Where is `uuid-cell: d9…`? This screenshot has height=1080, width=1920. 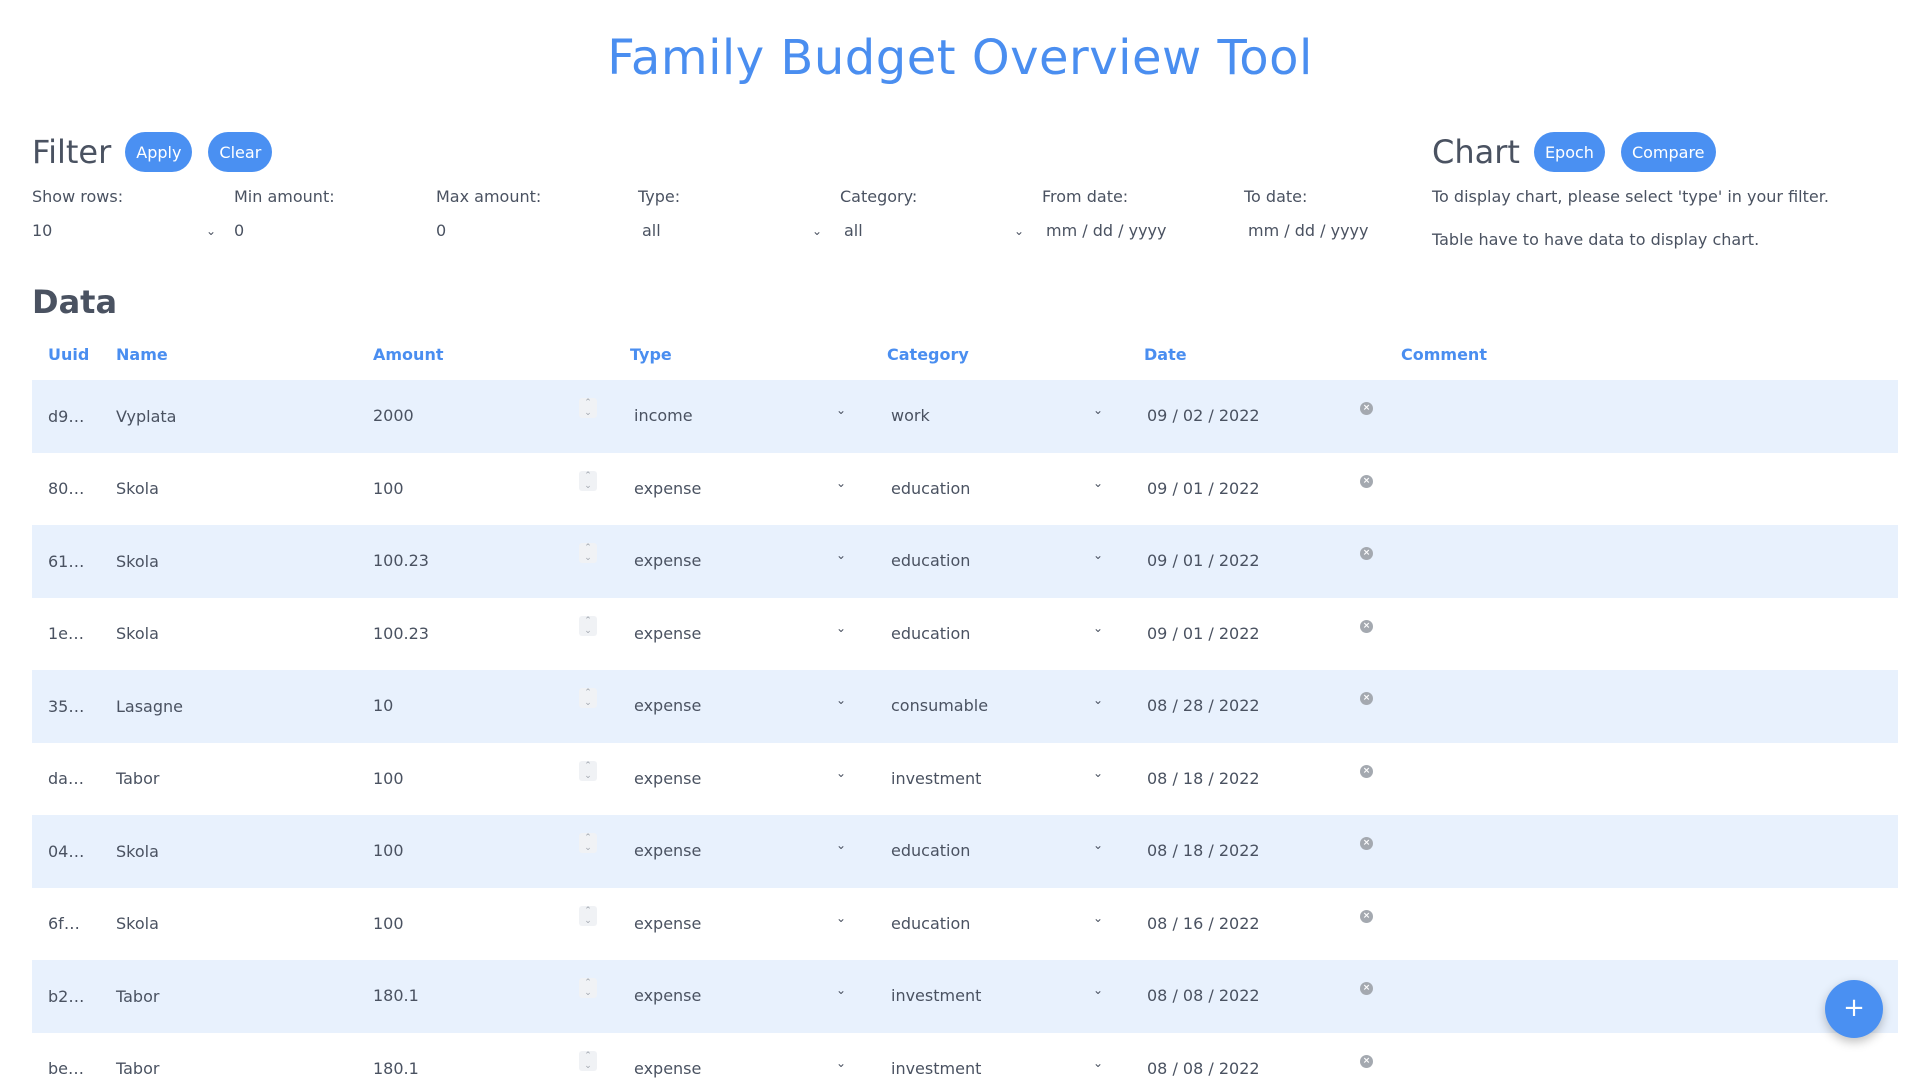
uuid-cell: d9… is located at coordinates (66, 416).